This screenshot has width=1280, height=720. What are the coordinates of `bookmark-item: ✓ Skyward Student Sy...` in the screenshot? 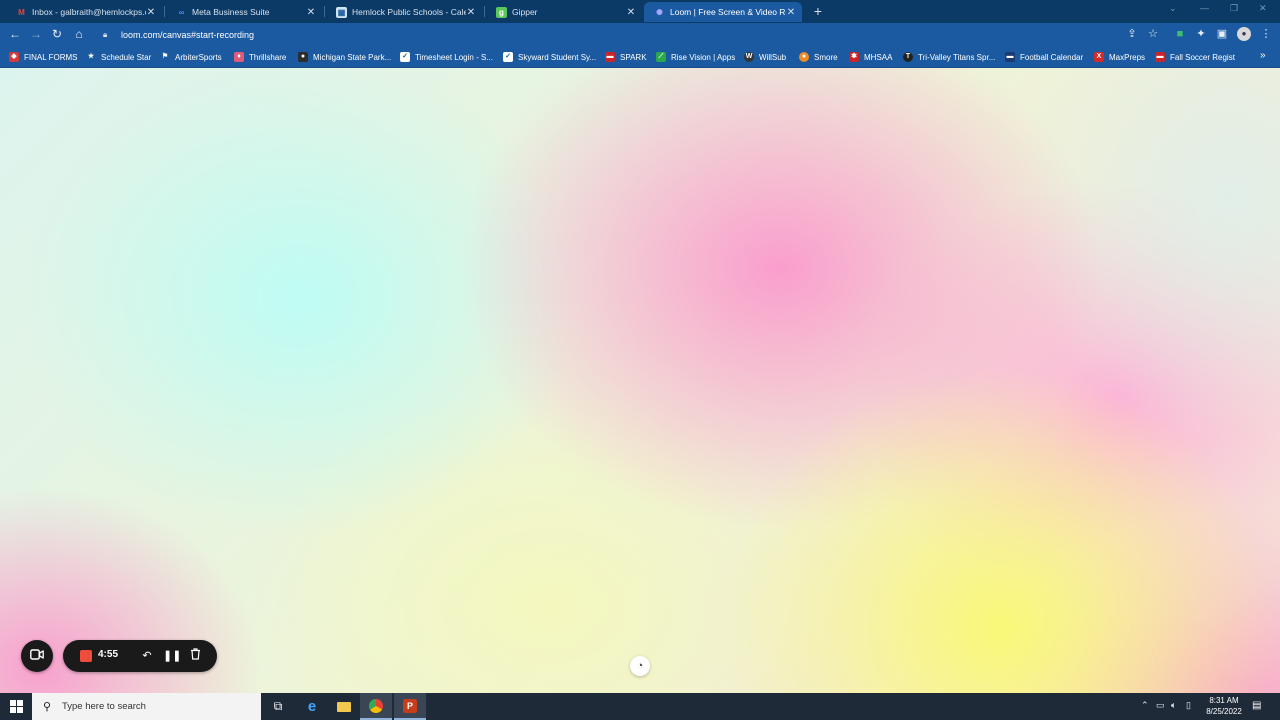 It's located at (549, 57).